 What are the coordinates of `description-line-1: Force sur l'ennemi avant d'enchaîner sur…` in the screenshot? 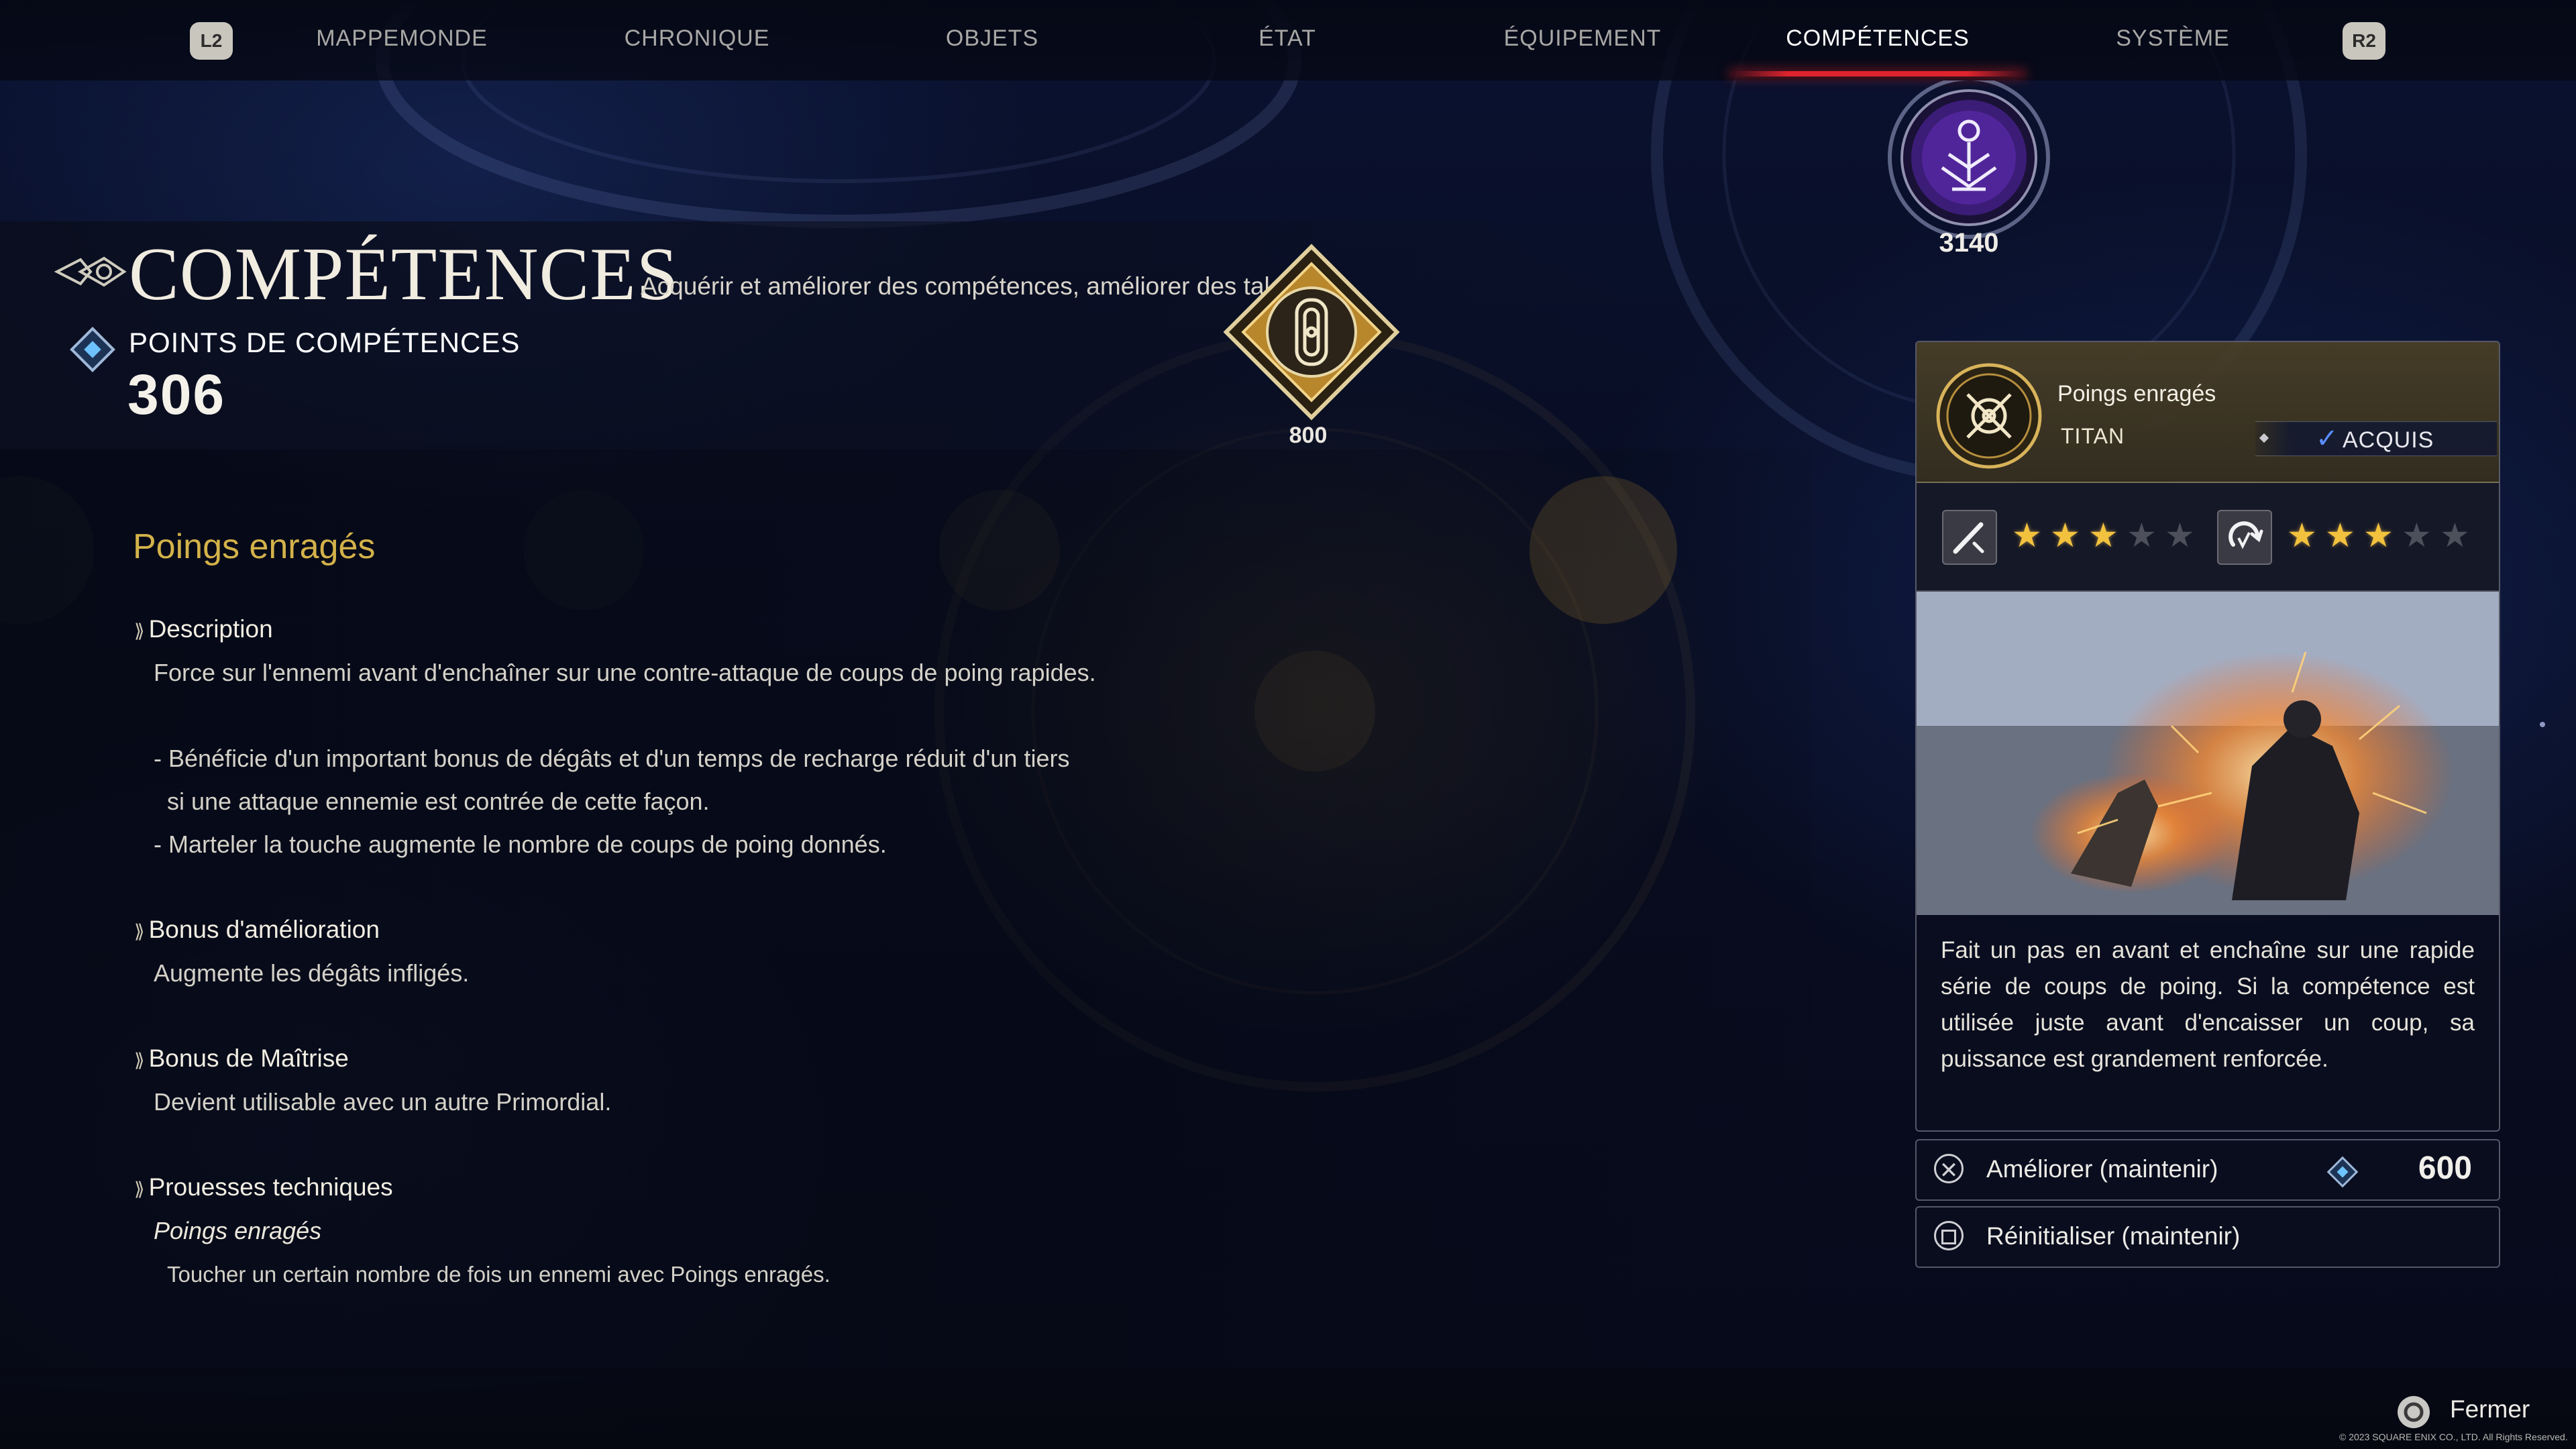 It's located at (625, 672).